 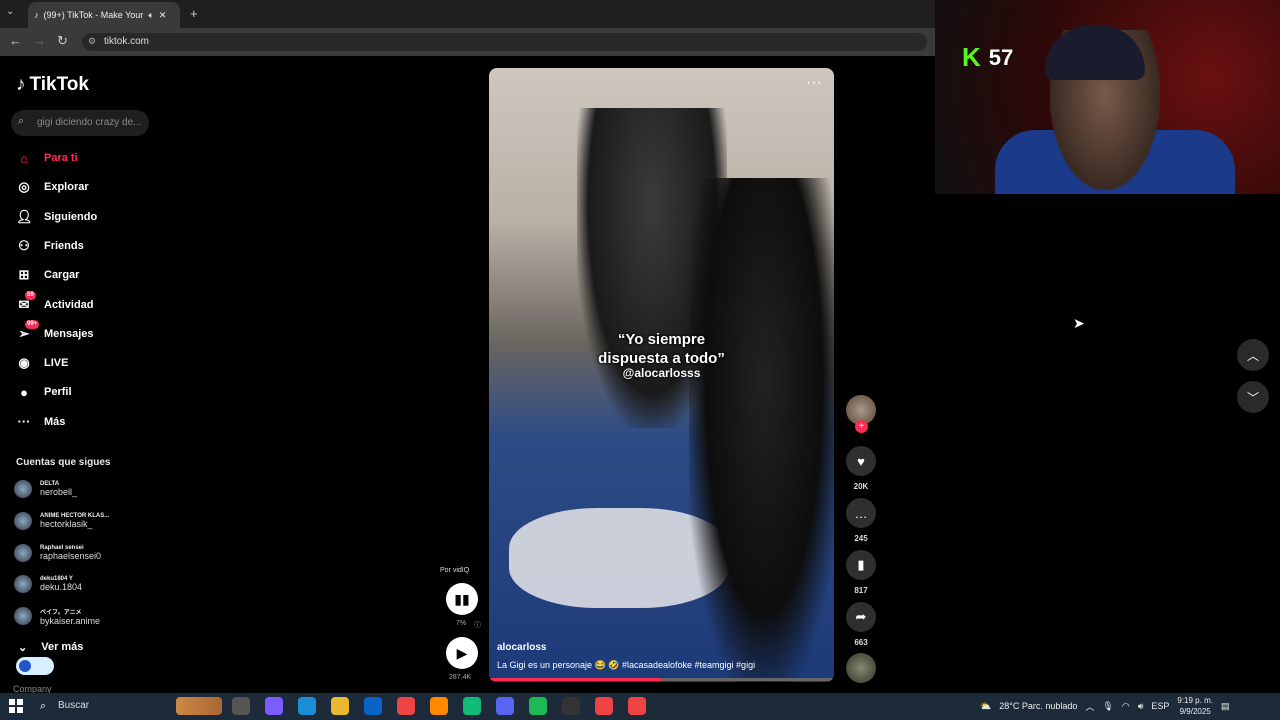 What do you see at coordinates (23, 648) in the screenshot?
I see `chevron-down-icon: ⌄` at bounding box center [23, 648].